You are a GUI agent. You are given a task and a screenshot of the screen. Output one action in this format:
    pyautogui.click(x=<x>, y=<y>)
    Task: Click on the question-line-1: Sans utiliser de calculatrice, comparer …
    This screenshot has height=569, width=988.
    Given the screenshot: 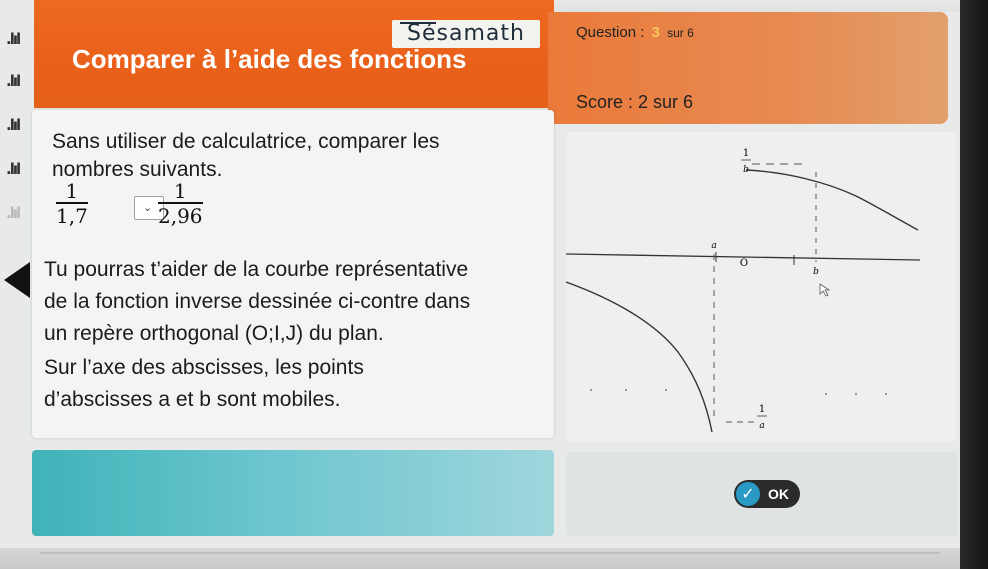 What is the action you would take?
    pyautogui.click(x=246, y=141)
    